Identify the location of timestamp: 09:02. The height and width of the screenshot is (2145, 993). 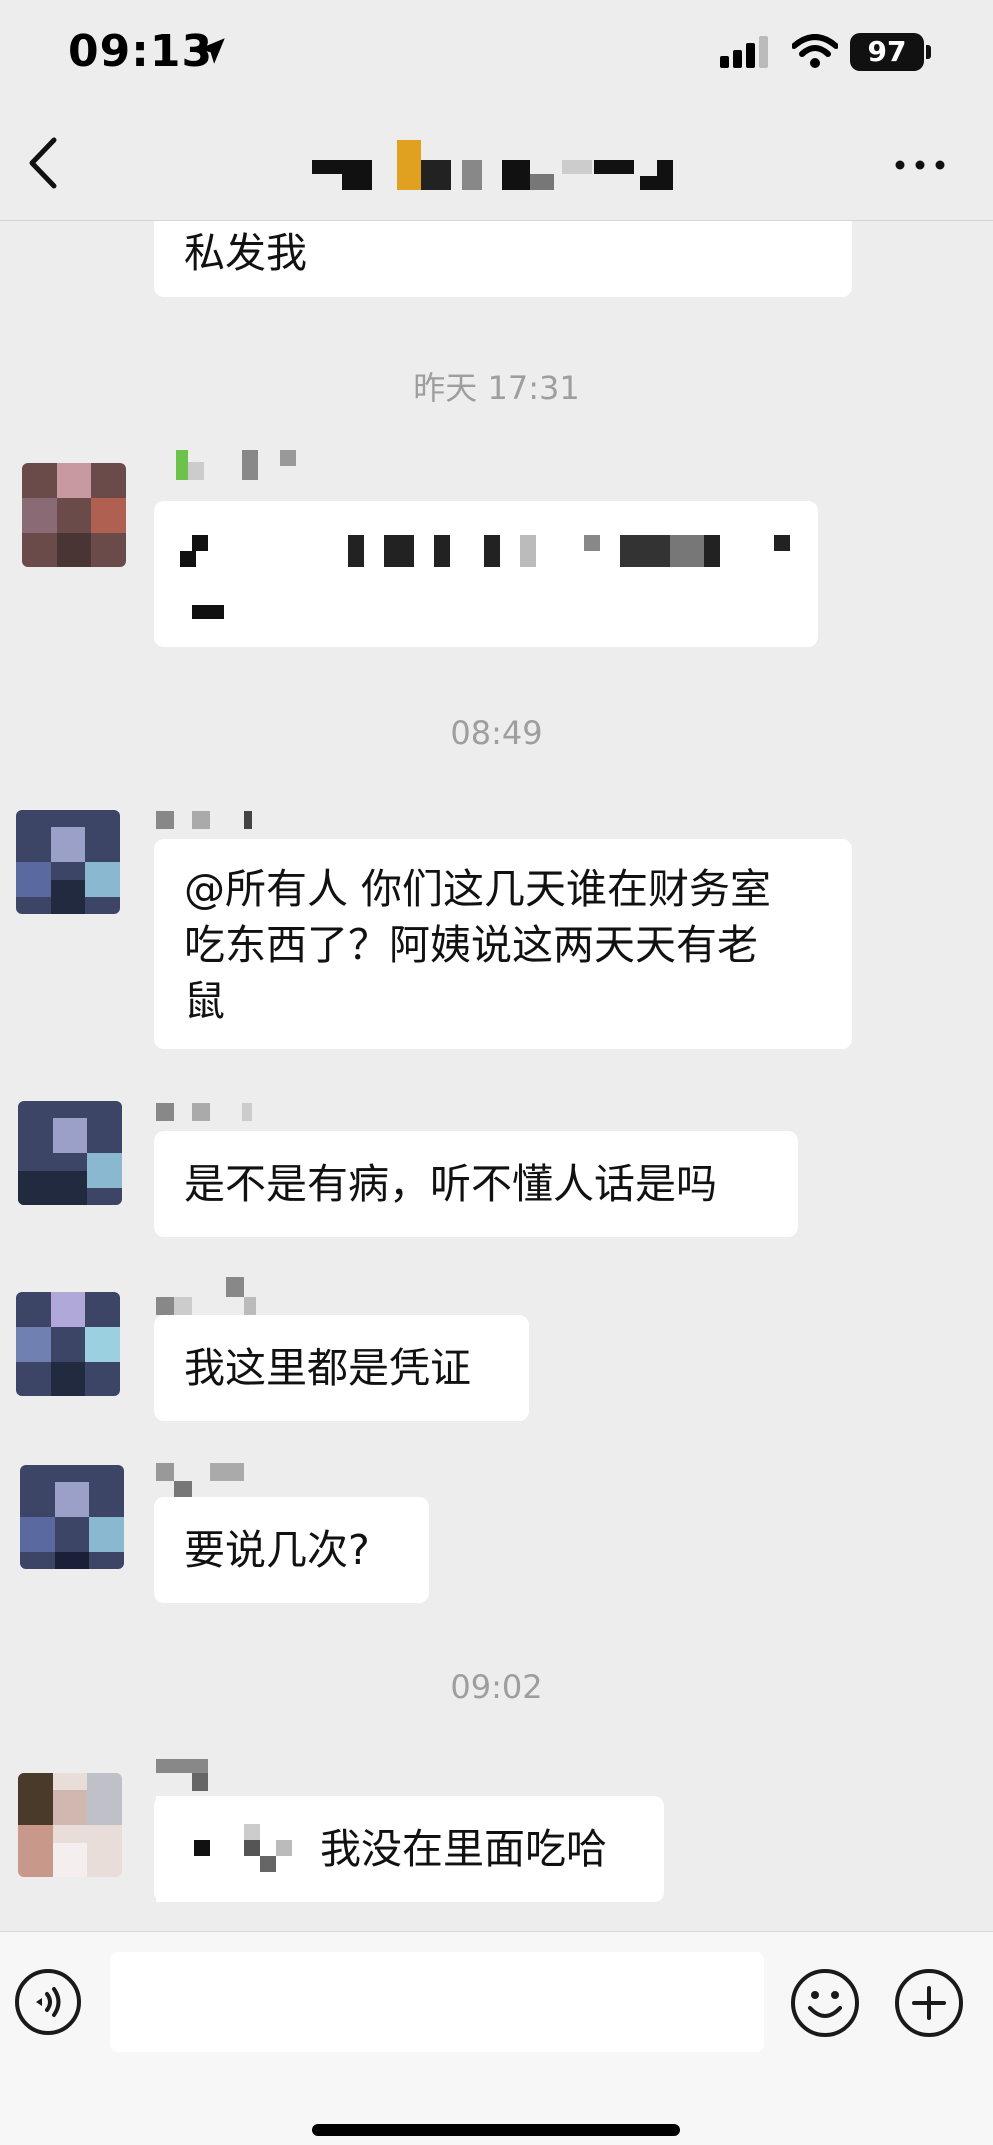
(496, 1687).